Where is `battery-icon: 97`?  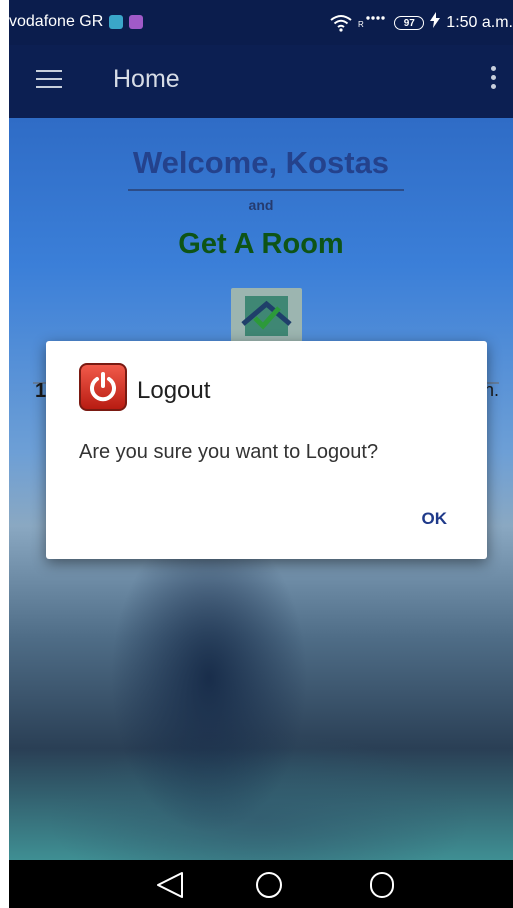 battery-icon: 97 is located at coordinates (409, 22).